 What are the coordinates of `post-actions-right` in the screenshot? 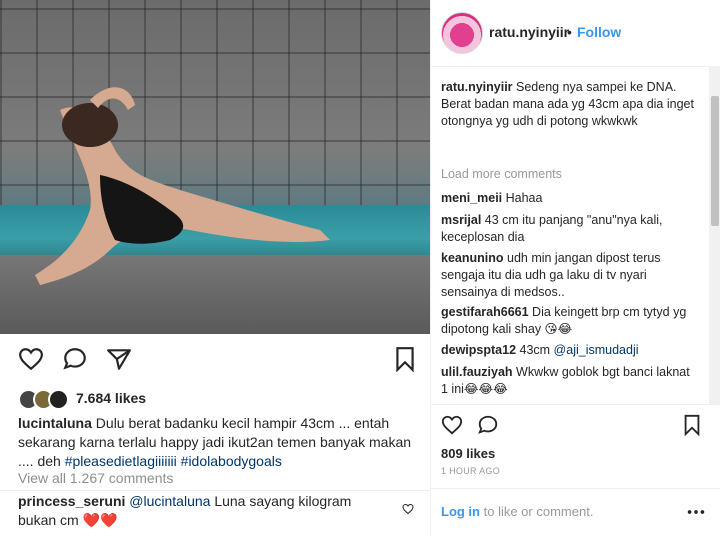 It's located at (575, 424).